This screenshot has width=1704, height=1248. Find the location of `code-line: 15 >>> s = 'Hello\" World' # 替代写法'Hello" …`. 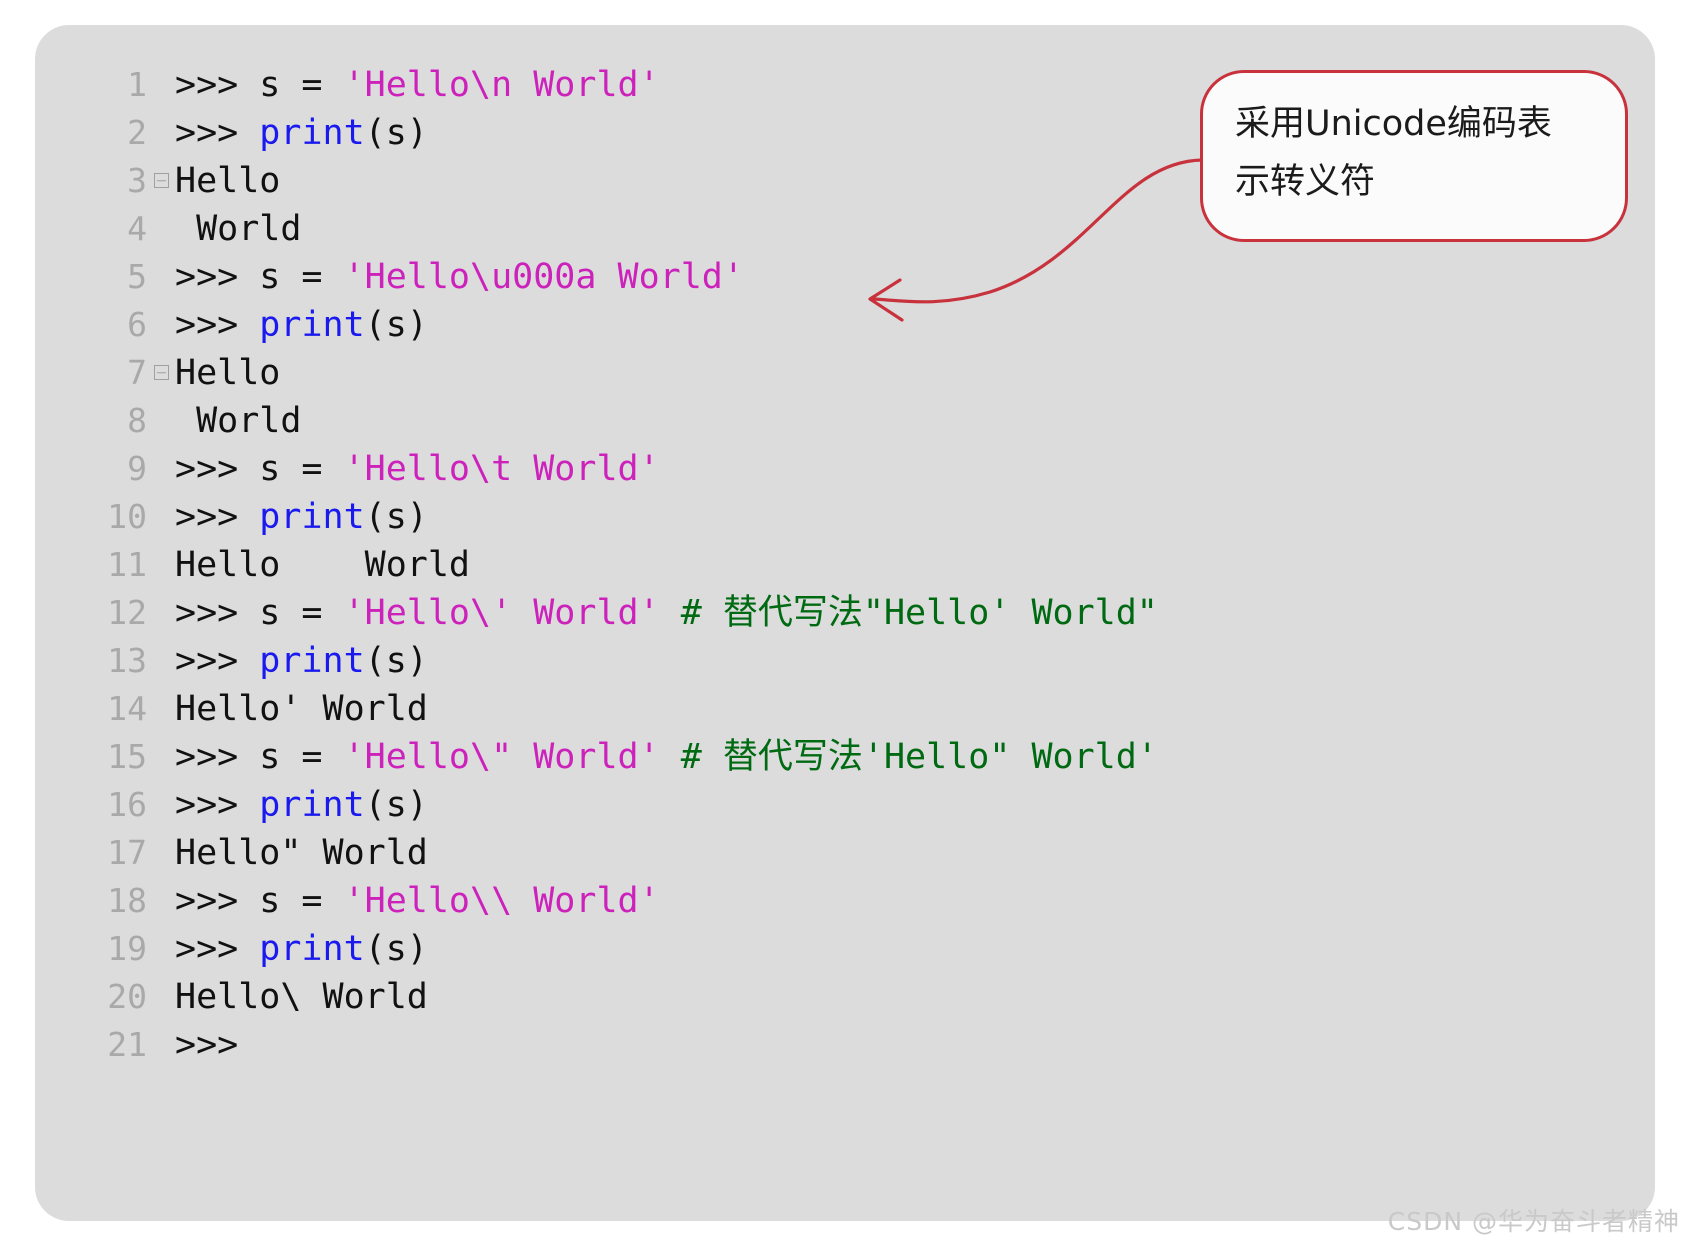

code-line: 15 >>> s = 'Hello\" World' # 替代写法'Hello" … is located at coordinates (845, 757).